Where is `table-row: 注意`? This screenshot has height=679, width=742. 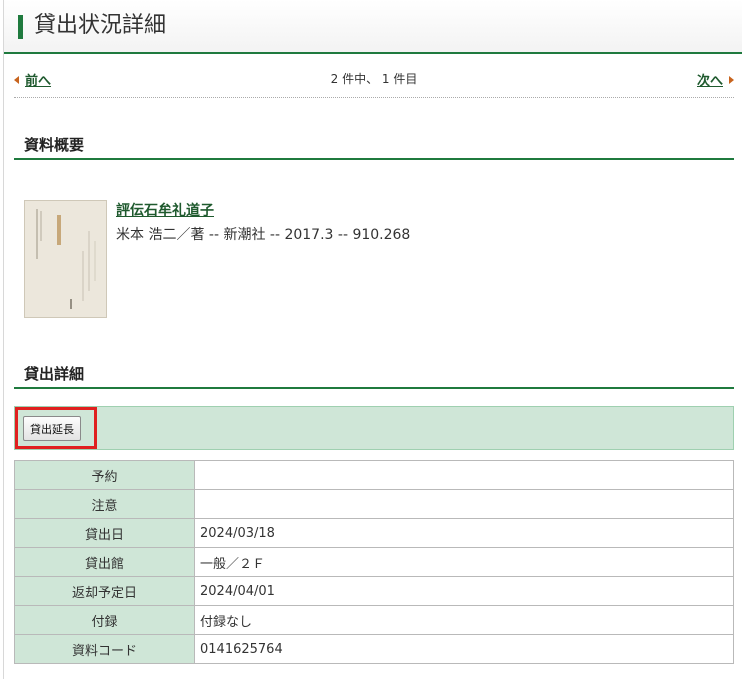 table-row: 注意 is located at coordinates (374, 504).